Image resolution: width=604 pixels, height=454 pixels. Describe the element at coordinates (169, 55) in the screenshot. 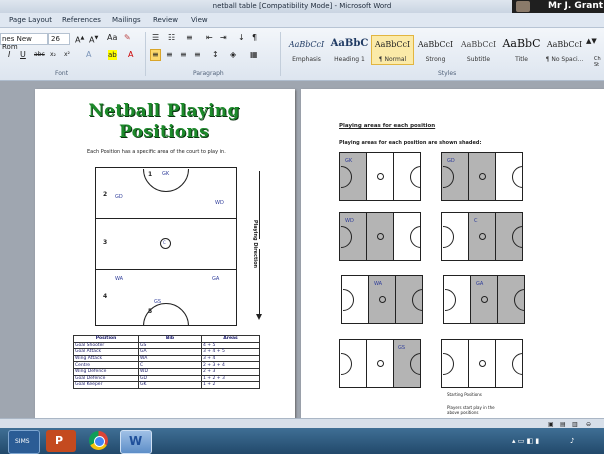

I see `align-center-icon: ≡` at that location.